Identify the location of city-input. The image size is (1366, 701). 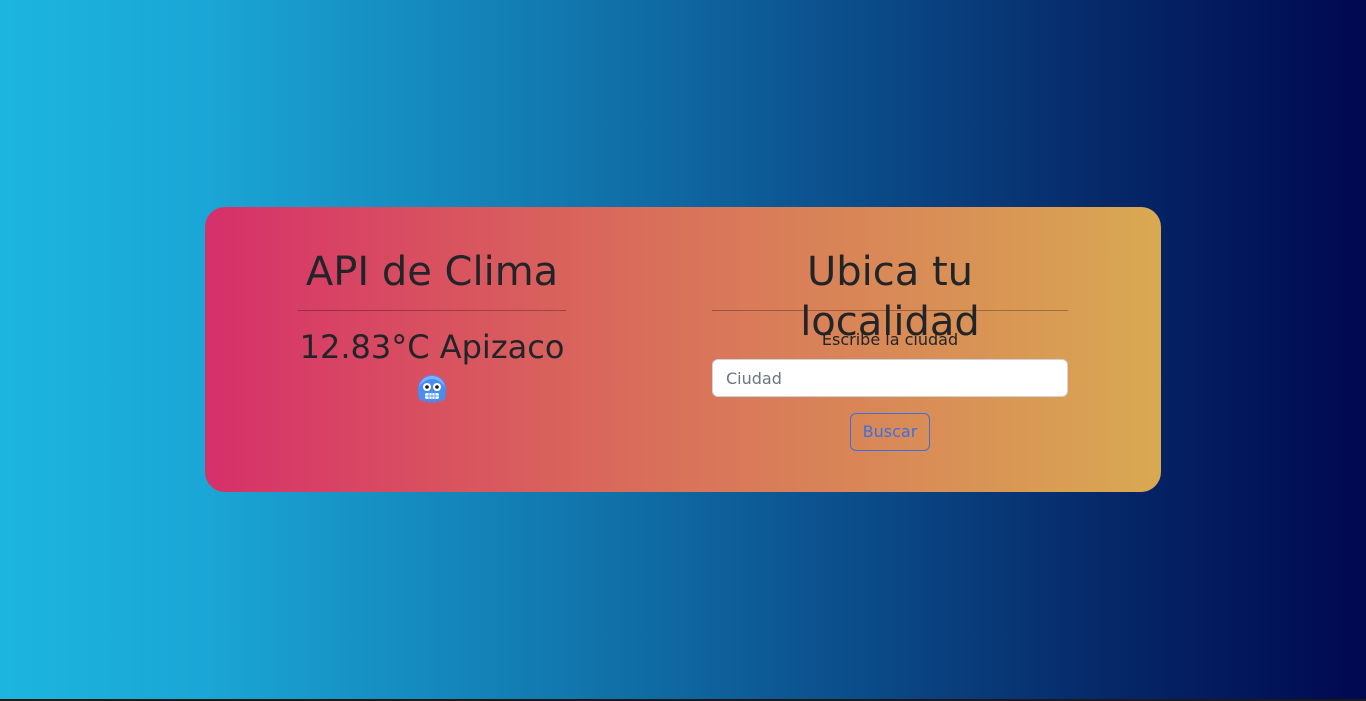
(890, 378).